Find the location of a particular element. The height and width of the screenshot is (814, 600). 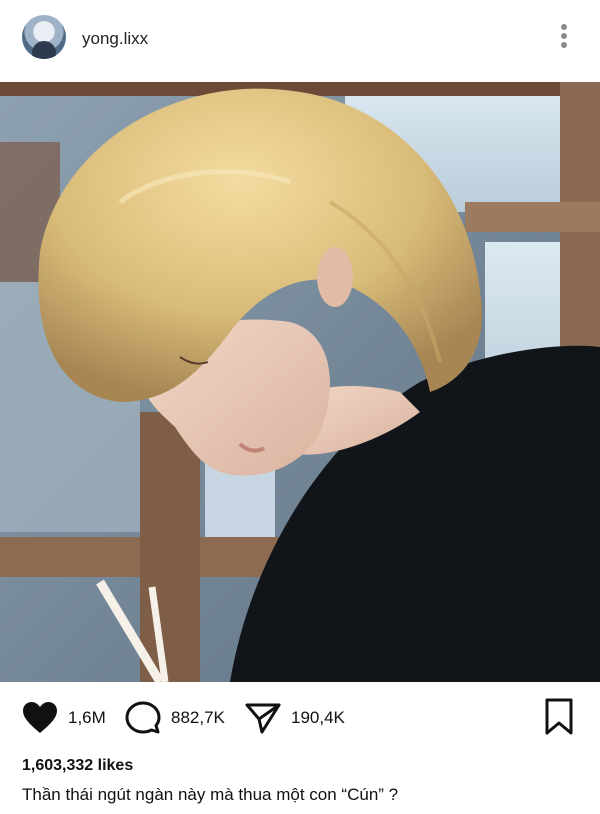

username: yong.lixx is located at coordinates (115, 39).